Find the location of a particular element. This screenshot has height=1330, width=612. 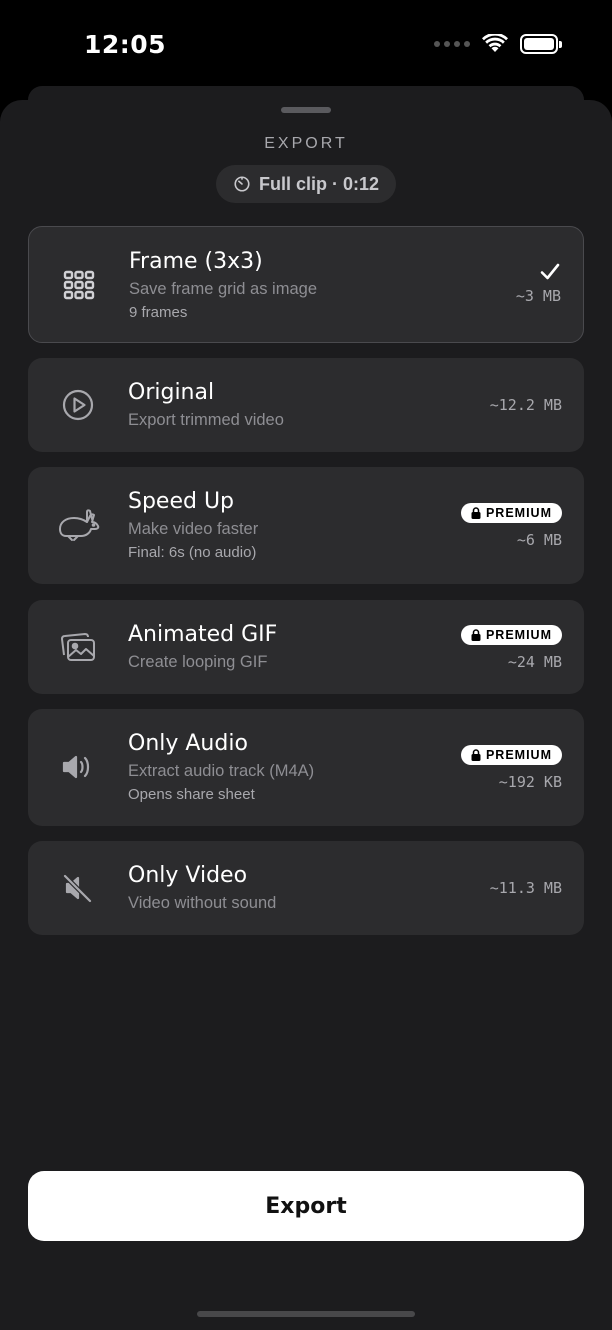

clip-range-pill: Full clip · 0:12 is located at coordinates (306, 184).